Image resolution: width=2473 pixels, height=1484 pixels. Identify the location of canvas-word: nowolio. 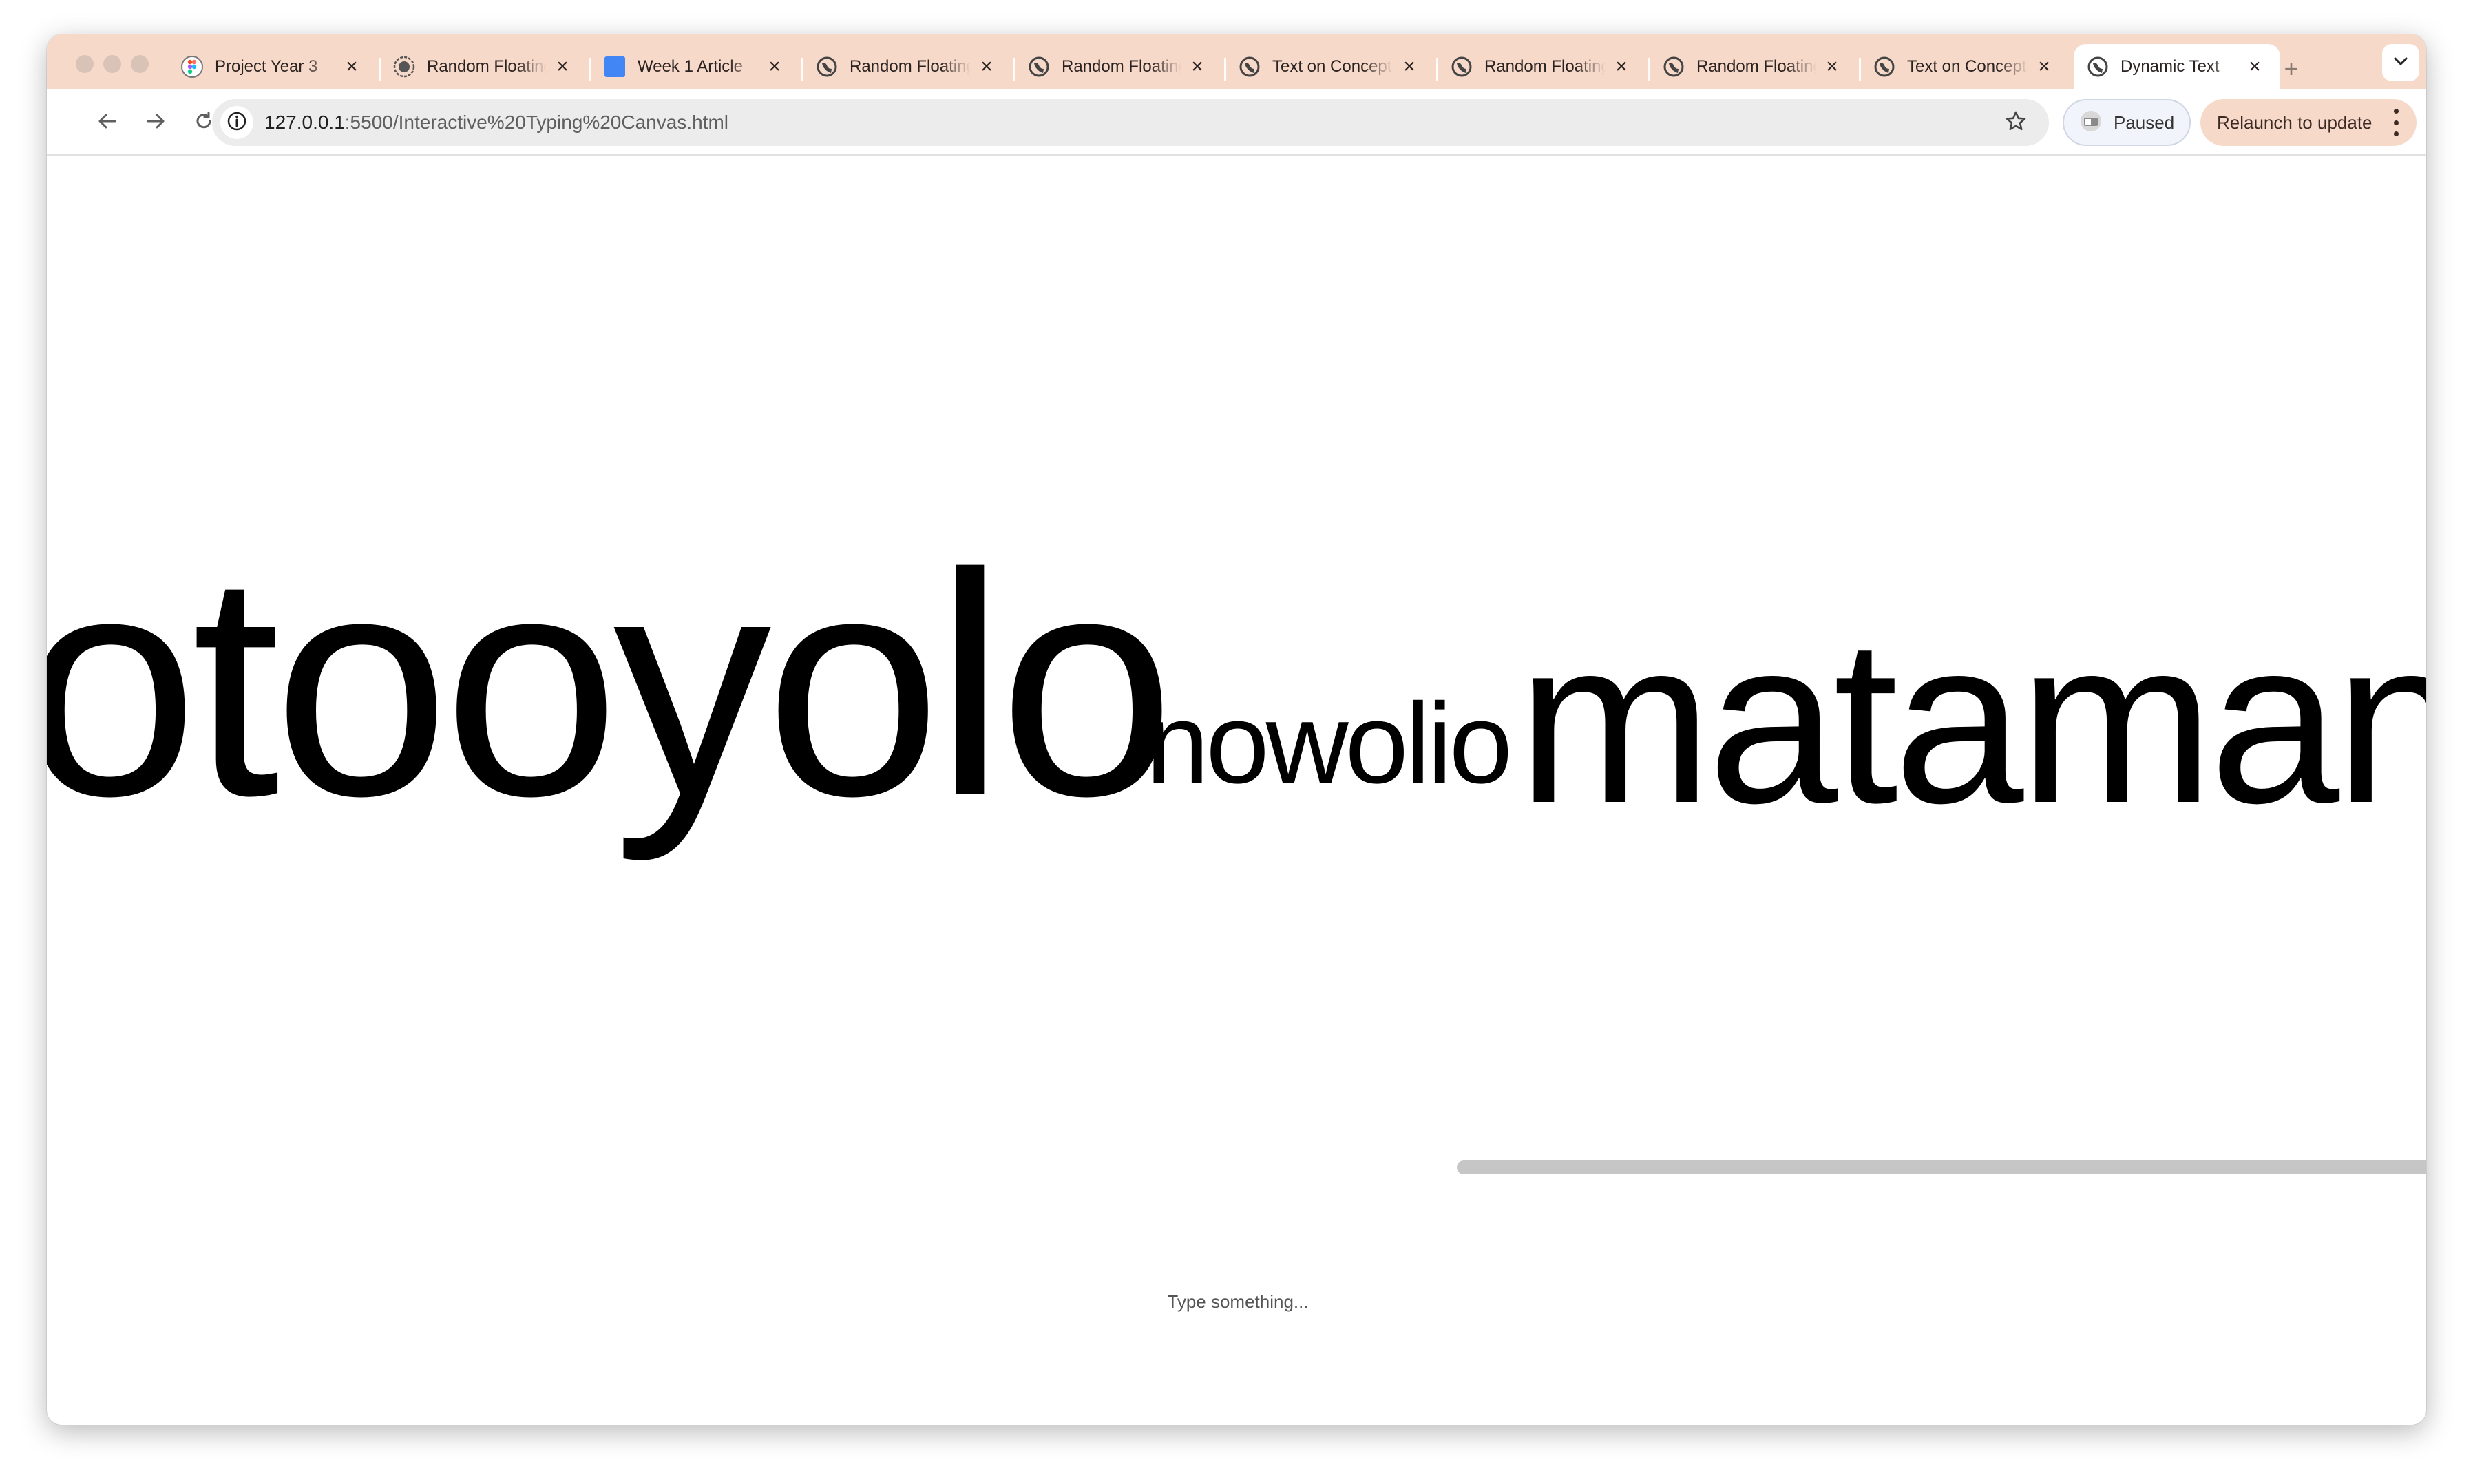
(1329, 743).